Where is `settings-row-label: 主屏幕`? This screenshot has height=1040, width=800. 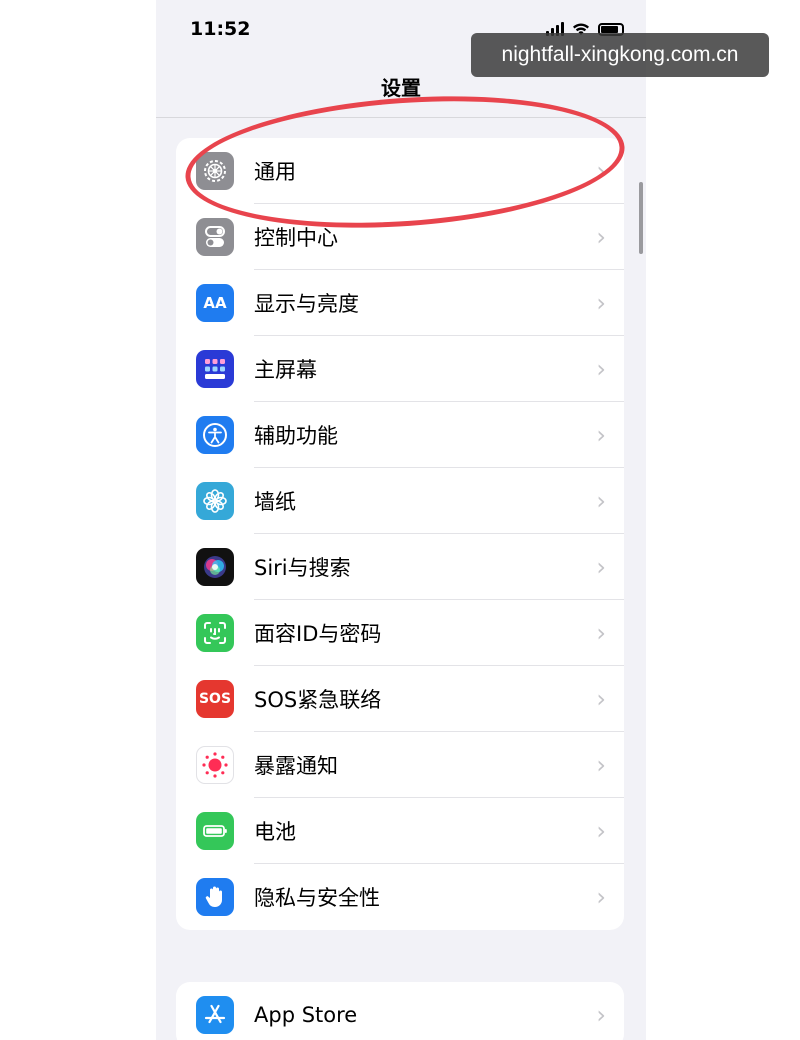
settings-row-label: 主屏幕 is located at coordinates (285, 370).